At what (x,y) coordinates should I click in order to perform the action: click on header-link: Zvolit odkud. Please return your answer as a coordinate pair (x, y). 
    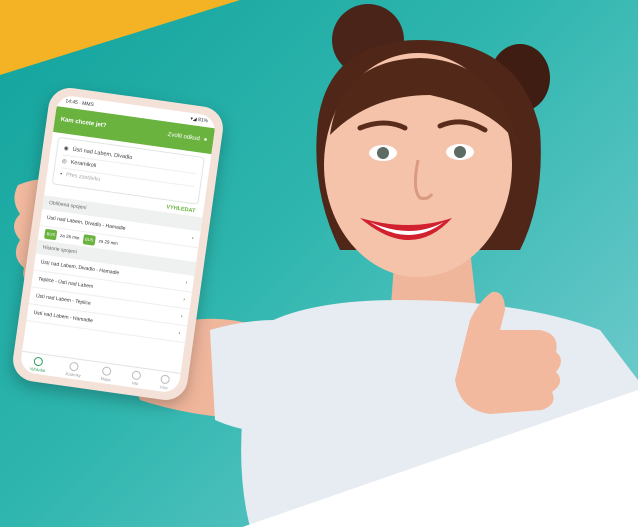
    Looking at the image, I should click on (183, 137).